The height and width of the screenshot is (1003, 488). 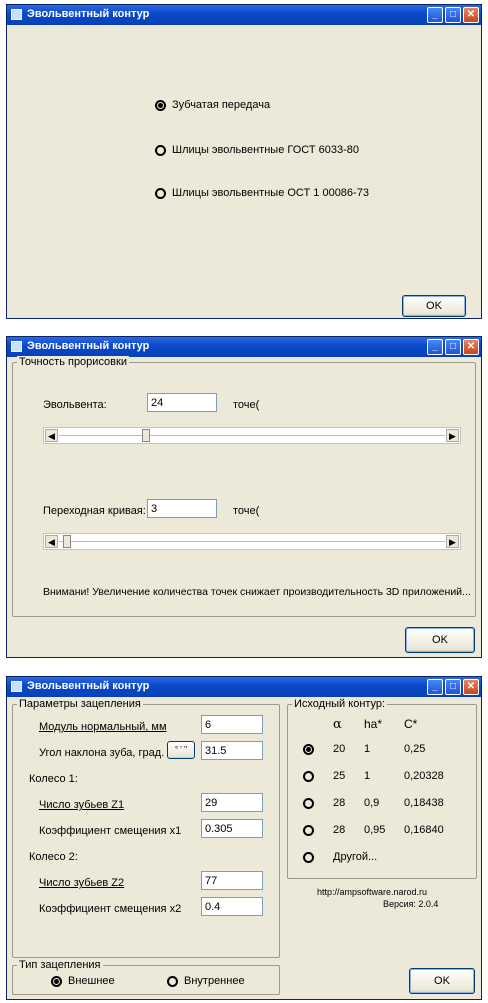 I want to click on mesh-type-group-label: Тип зацепления, so click(x=60, y=965).